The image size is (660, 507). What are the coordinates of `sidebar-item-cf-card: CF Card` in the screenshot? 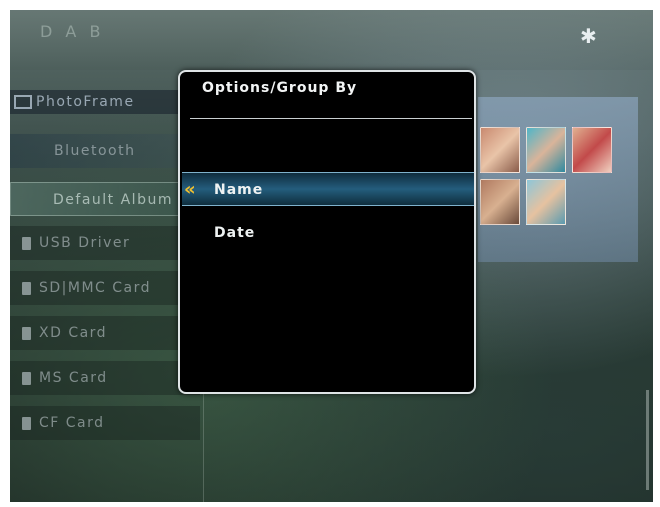 It's located at (105, 423).